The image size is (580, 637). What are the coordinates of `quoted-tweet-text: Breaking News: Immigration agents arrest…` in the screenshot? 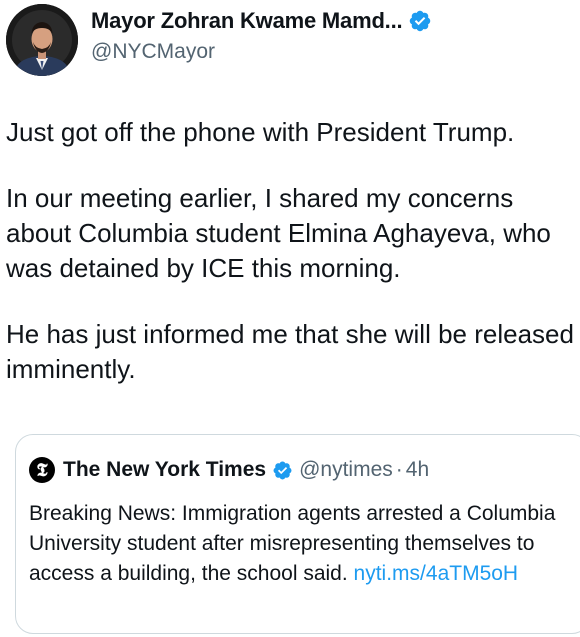 It's located at (301, 544).